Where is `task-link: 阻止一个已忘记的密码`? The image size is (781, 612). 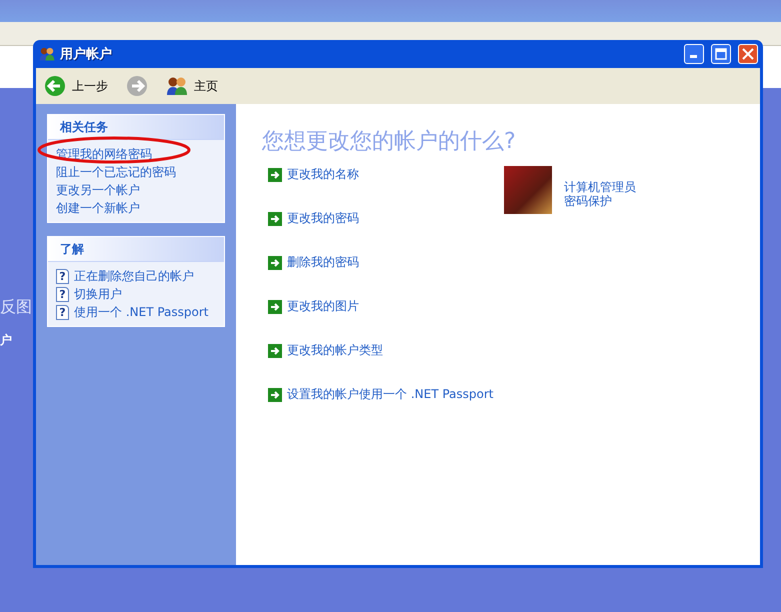 task-link: 阻止一个已忘记的密码 is located at coordinates (136, 172).